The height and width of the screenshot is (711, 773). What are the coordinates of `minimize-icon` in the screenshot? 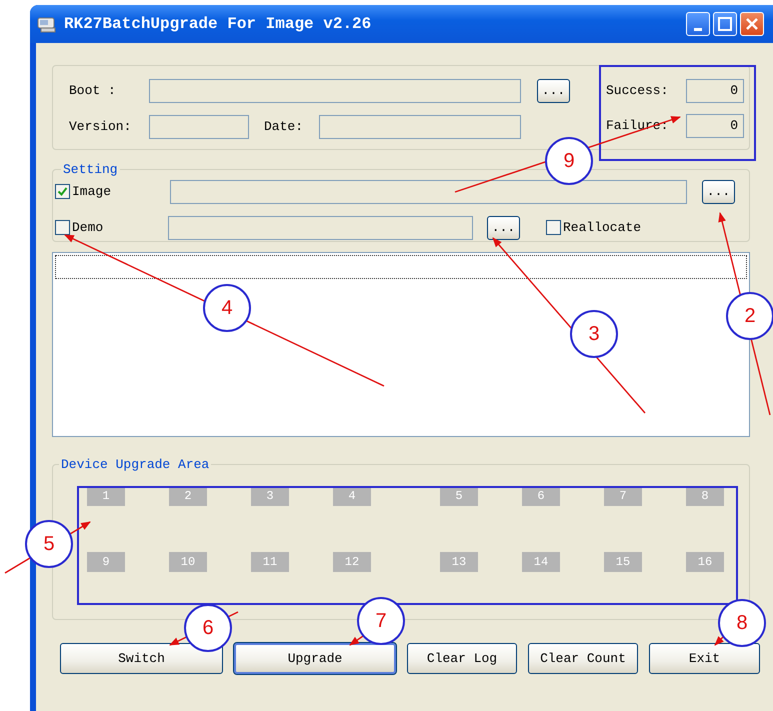 It's located at (698, 29).